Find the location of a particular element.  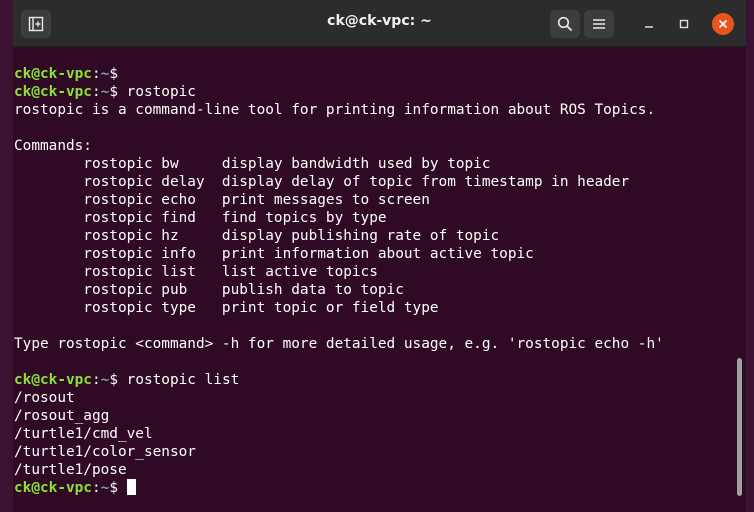

output-line: rostopic pub publish data to topic is located at coordinates (209, 290).